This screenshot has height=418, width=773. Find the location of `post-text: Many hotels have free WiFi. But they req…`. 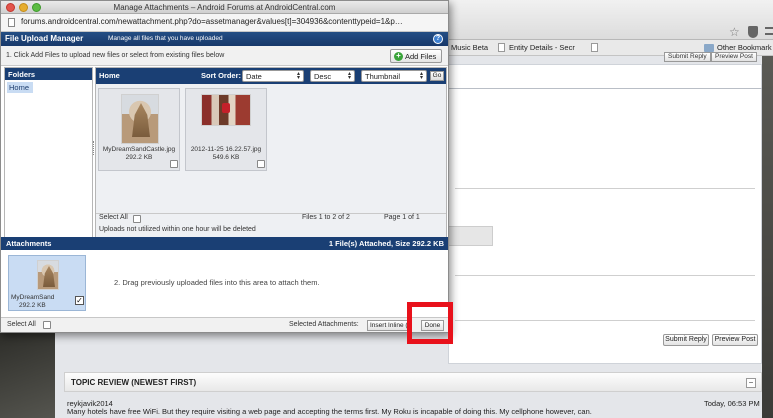

post-text: Many hotels have free WiFi. But they req… is located at coordinates (329, 411).